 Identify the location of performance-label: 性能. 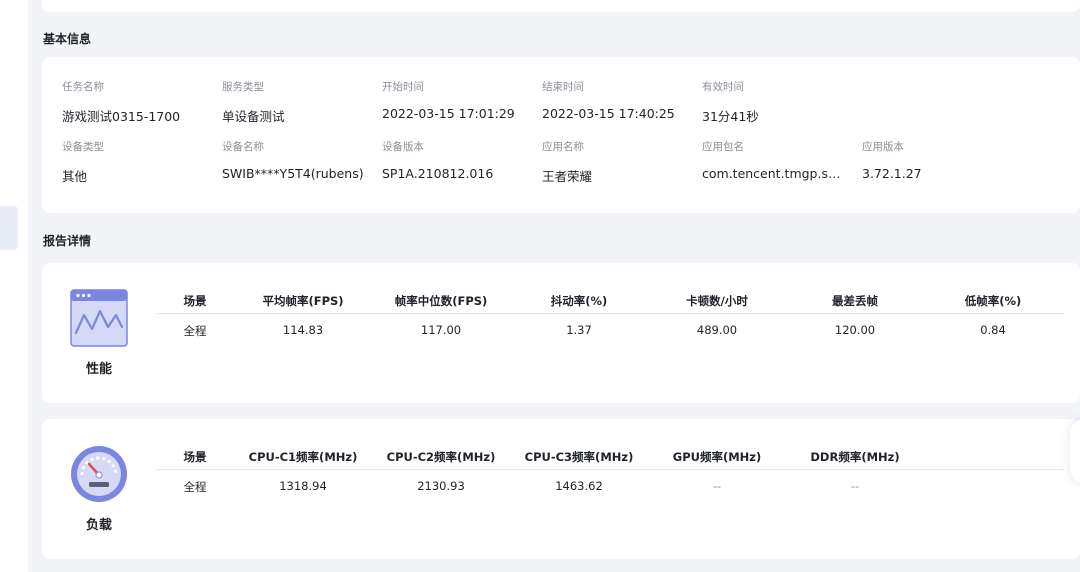
(98, 369).